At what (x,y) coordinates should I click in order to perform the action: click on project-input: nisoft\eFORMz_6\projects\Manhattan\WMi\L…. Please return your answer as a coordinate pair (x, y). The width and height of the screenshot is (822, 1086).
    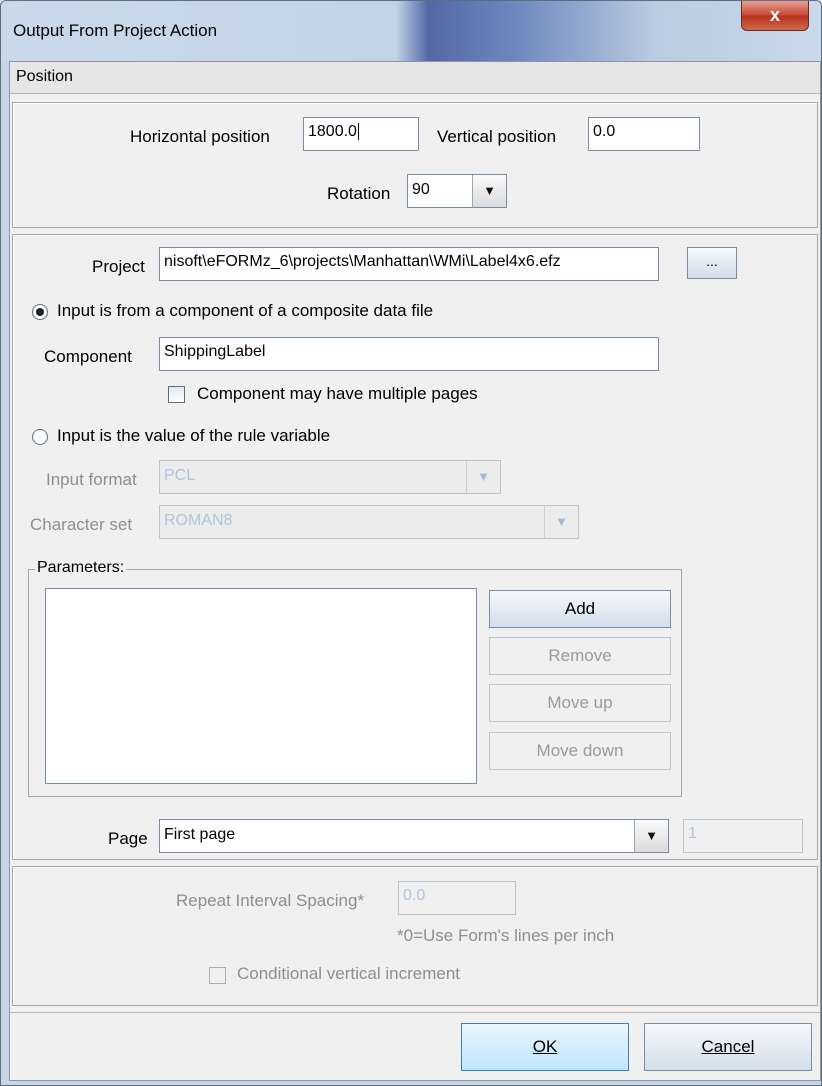
    Looking at the image, I should click on (409, 264).